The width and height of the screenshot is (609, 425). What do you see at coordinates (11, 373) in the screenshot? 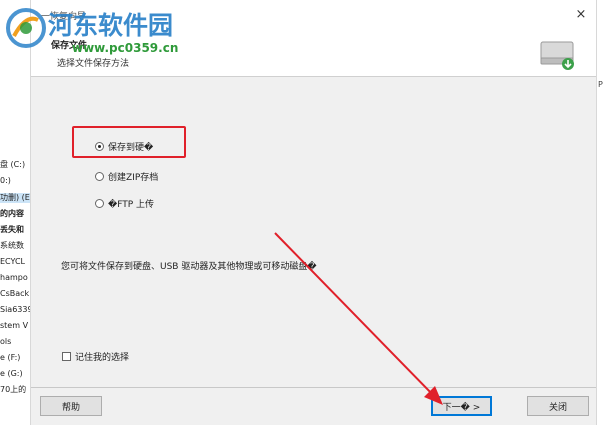
I see `bg-item: e (G:)` at bounding box center [11, 373].